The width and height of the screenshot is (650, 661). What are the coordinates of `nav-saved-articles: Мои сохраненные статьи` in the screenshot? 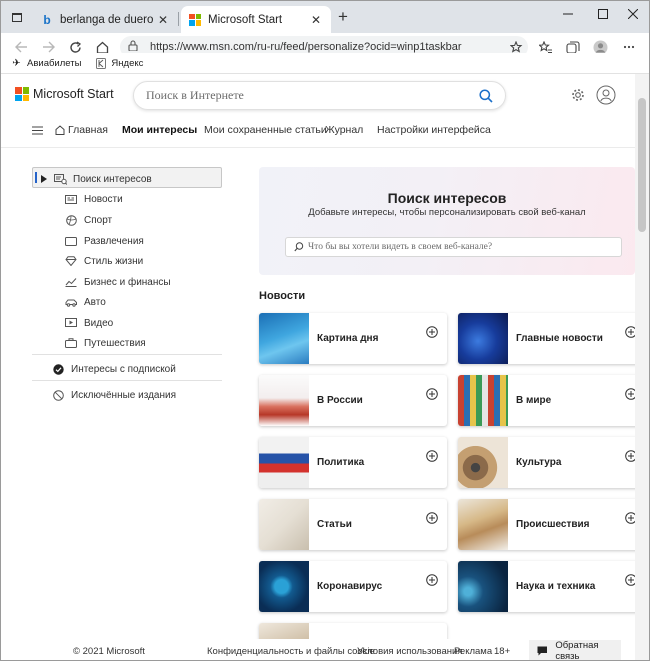 It's located at (265, 130).